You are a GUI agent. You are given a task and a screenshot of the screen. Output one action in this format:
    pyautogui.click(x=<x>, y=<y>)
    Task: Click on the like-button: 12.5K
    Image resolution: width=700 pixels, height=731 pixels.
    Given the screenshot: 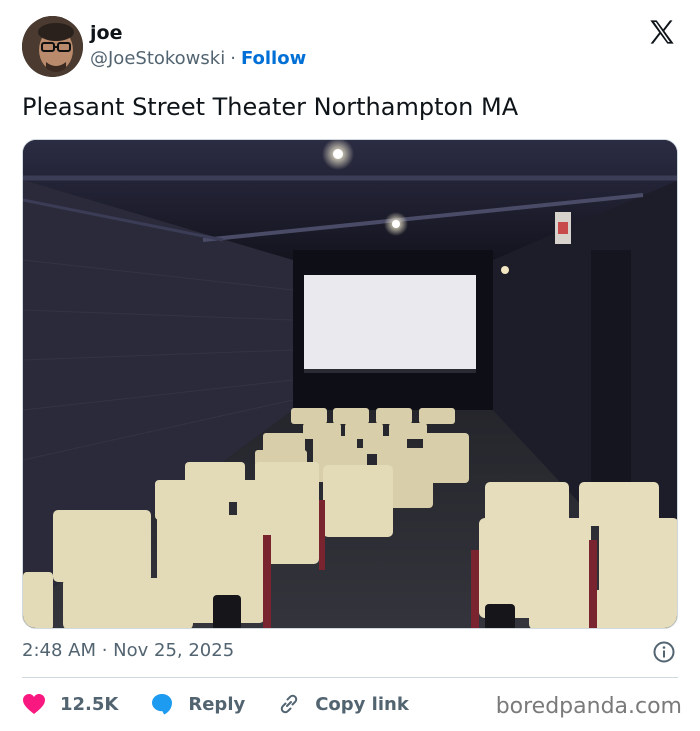 What is the action you would take?
    pyautogui.click(x=70, y=704)
    